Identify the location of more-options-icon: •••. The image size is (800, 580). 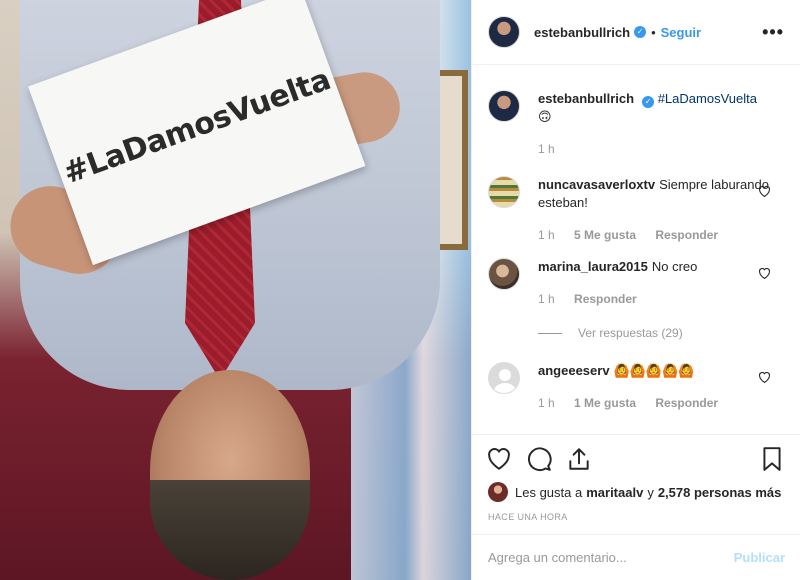
(773, 32).